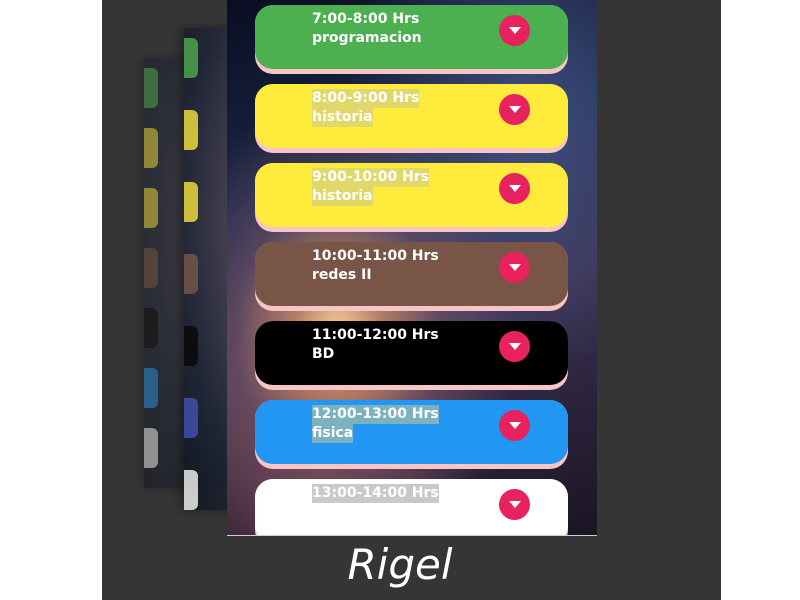  I want to click on schedule-item-card: 7:00-8:00 Hrs programacion, so click(411, 37).